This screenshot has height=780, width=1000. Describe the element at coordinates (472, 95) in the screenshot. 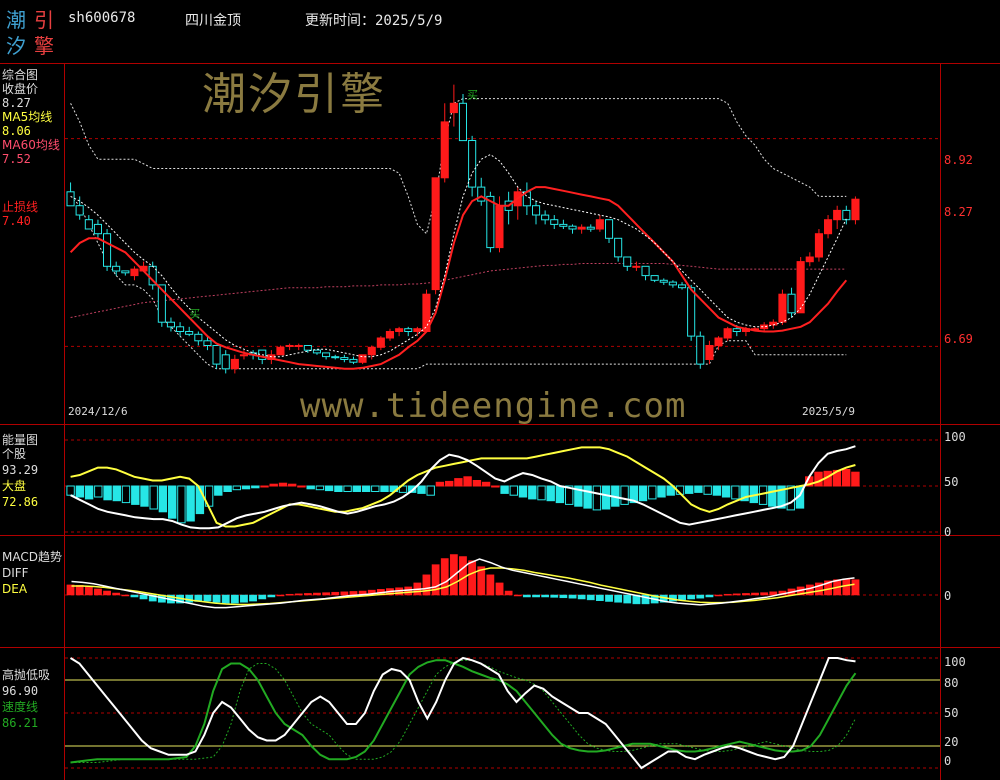

I see `buy-marker-top: 买` at that location.